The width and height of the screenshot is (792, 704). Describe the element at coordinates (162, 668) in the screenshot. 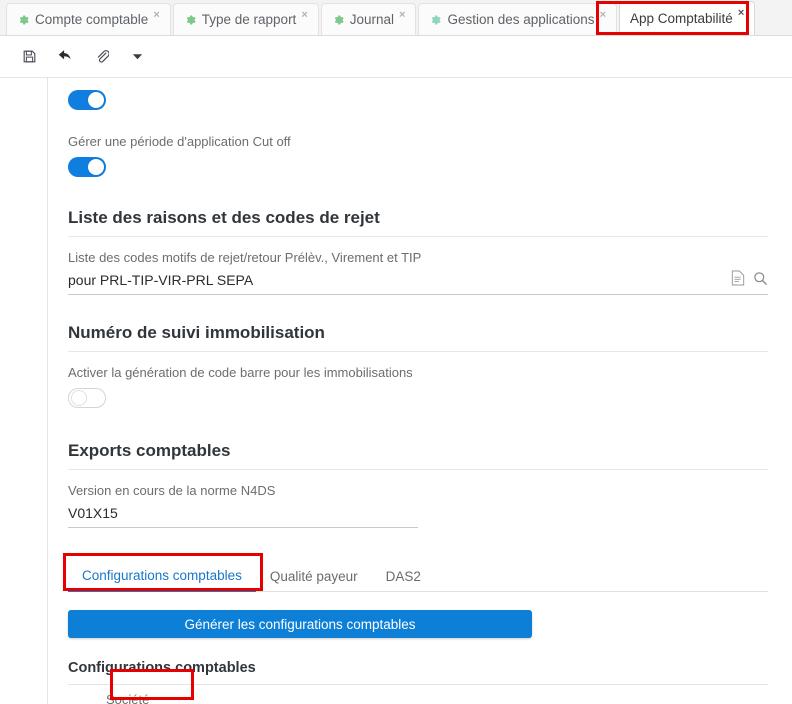

I see `grid-title: Configurations comptables` at that location.